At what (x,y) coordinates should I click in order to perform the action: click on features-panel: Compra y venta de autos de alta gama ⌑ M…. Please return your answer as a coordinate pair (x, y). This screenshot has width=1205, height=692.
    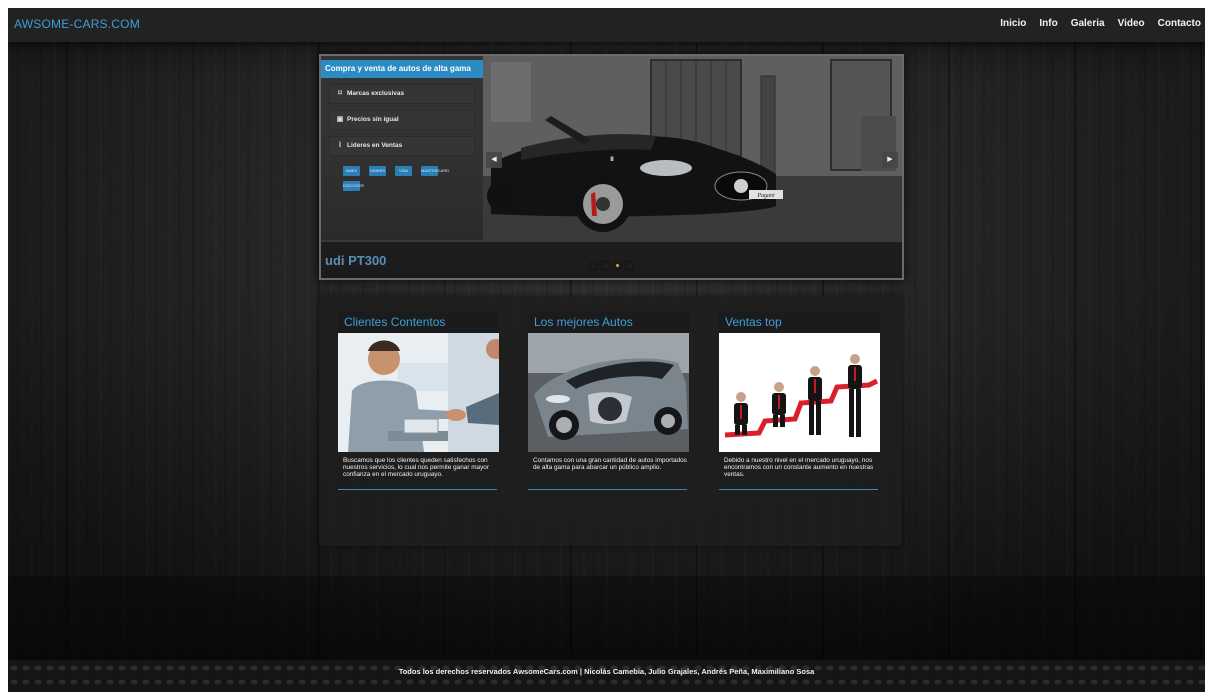
    Looking at the image, I should click on (402, 148).